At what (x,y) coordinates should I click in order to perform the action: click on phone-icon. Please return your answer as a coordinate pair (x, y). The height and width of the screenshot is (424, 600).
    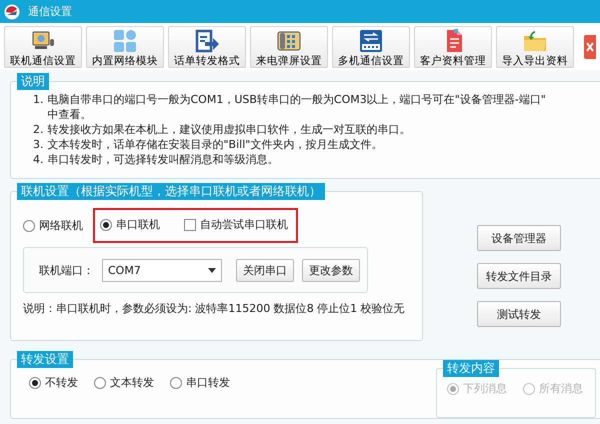
    Looking at the image, I should click on (289, 41).